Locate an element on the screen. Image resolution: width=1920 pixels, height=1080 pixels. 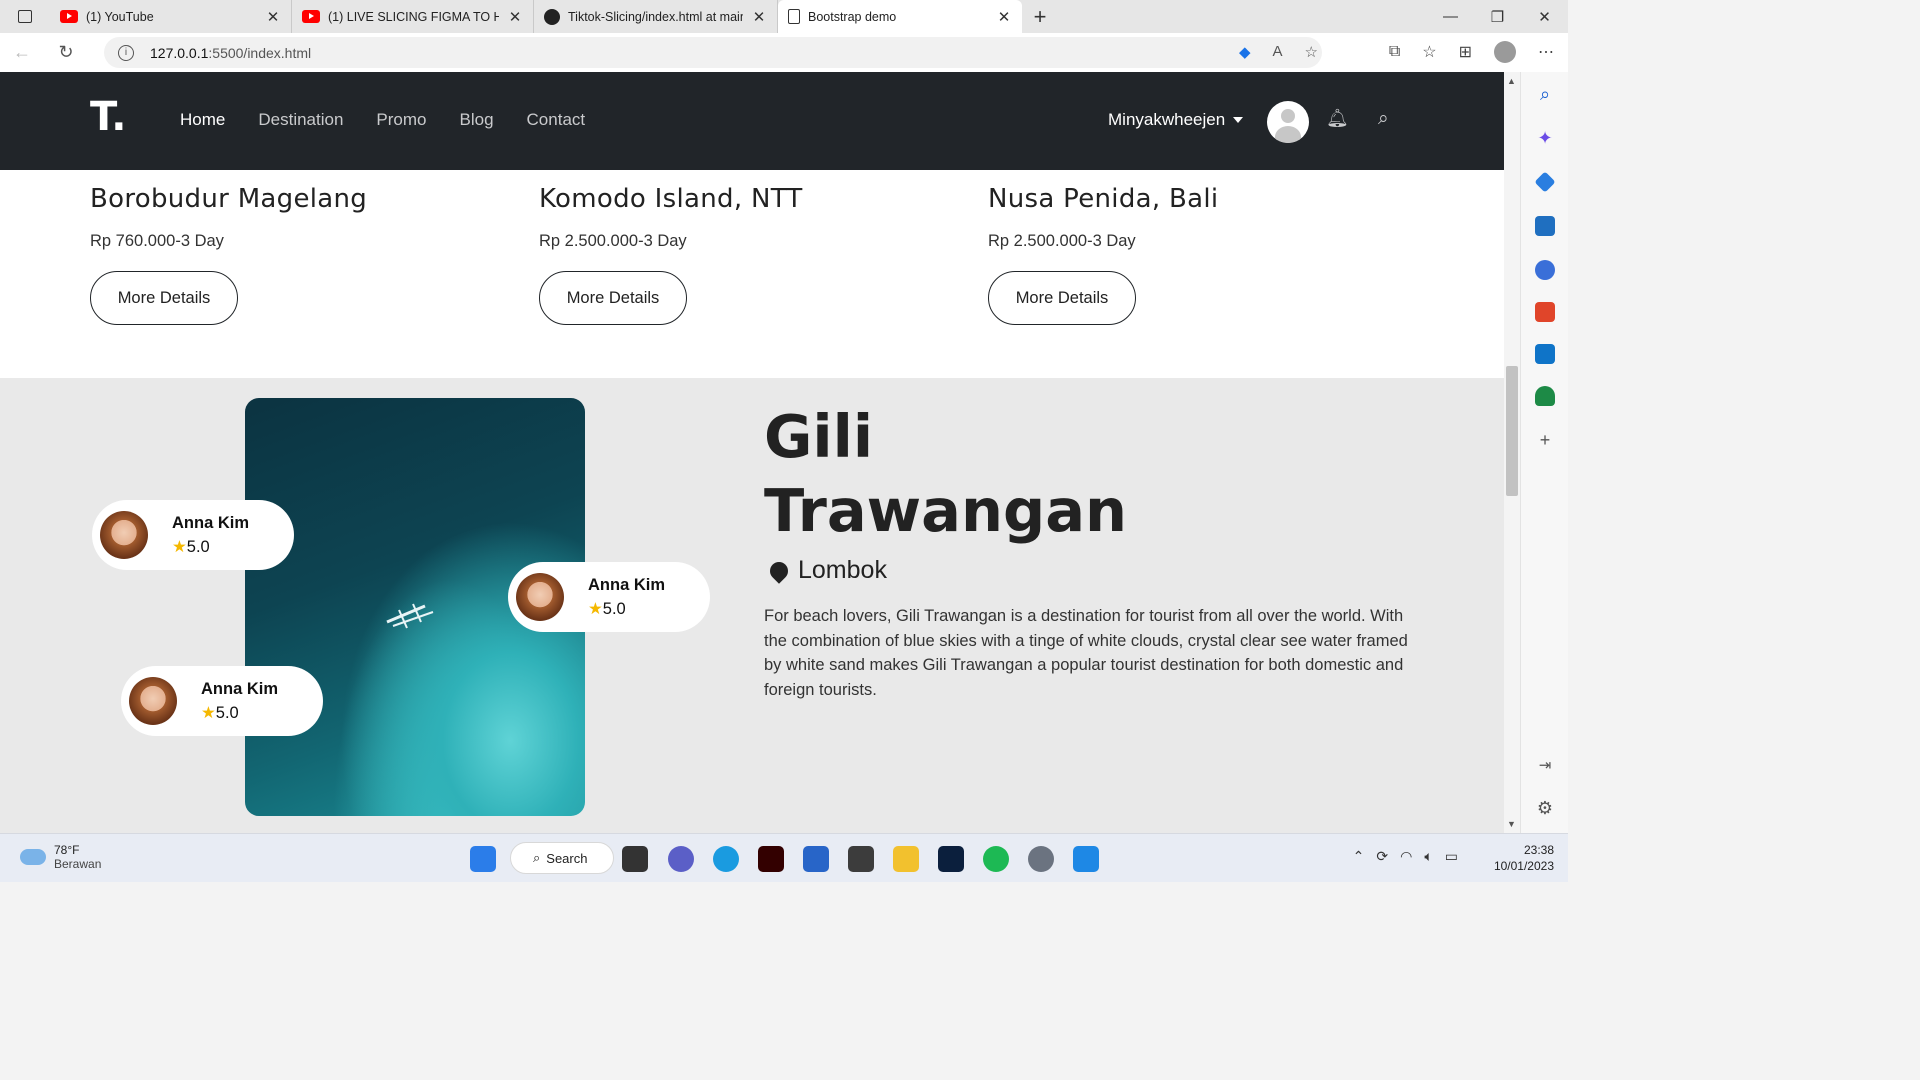
collections-icon: ⊞ is located at coordinates (1465, 52).